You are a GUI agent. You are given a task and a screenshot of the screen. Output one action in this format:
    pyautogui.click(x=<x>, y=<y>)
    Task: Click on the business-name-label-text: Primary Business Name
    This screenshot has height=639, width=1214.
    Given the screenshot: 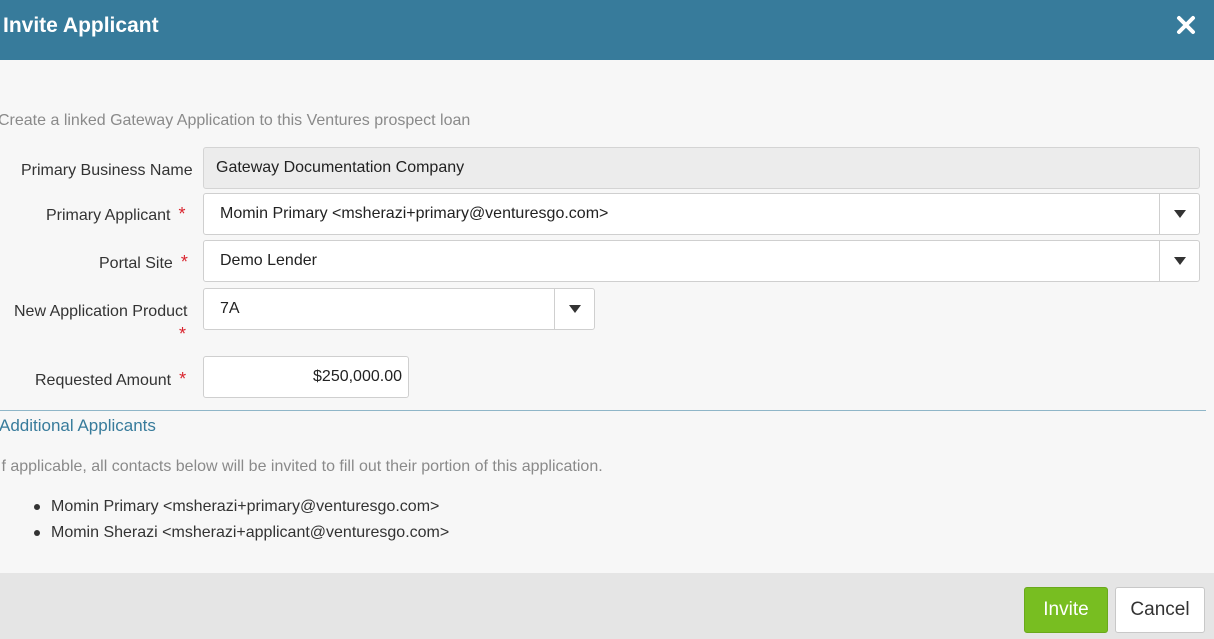 What is the action you would take?
    pyautogui.click(x=107, y=170)
    